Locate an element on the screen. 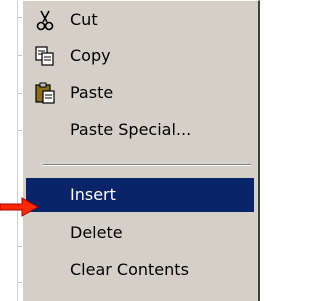 The width and height of the screenshot is (320, 301). red-arrow-icon is located at coordinates (20, 207).